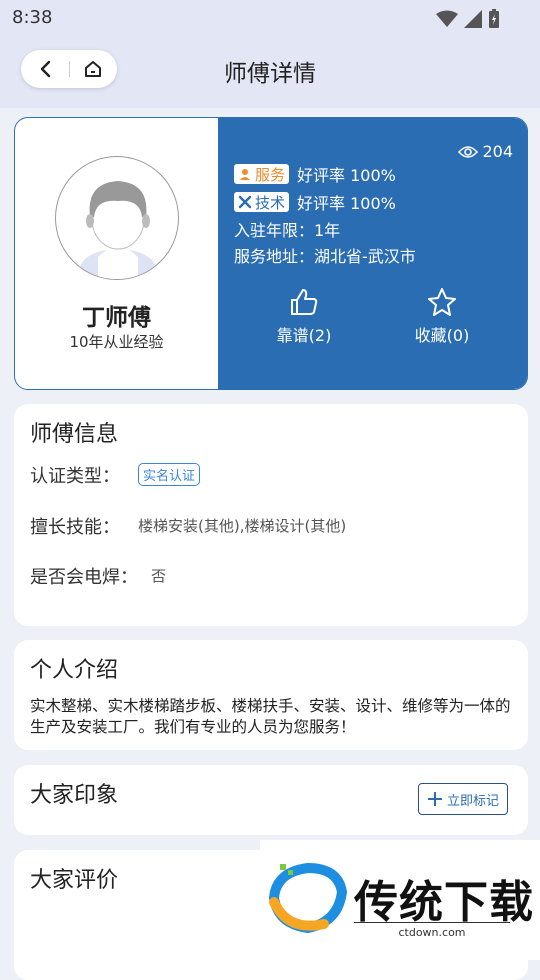 The image size is (540, 980). I want to click on default-avatar-icon, so click(118, 230).